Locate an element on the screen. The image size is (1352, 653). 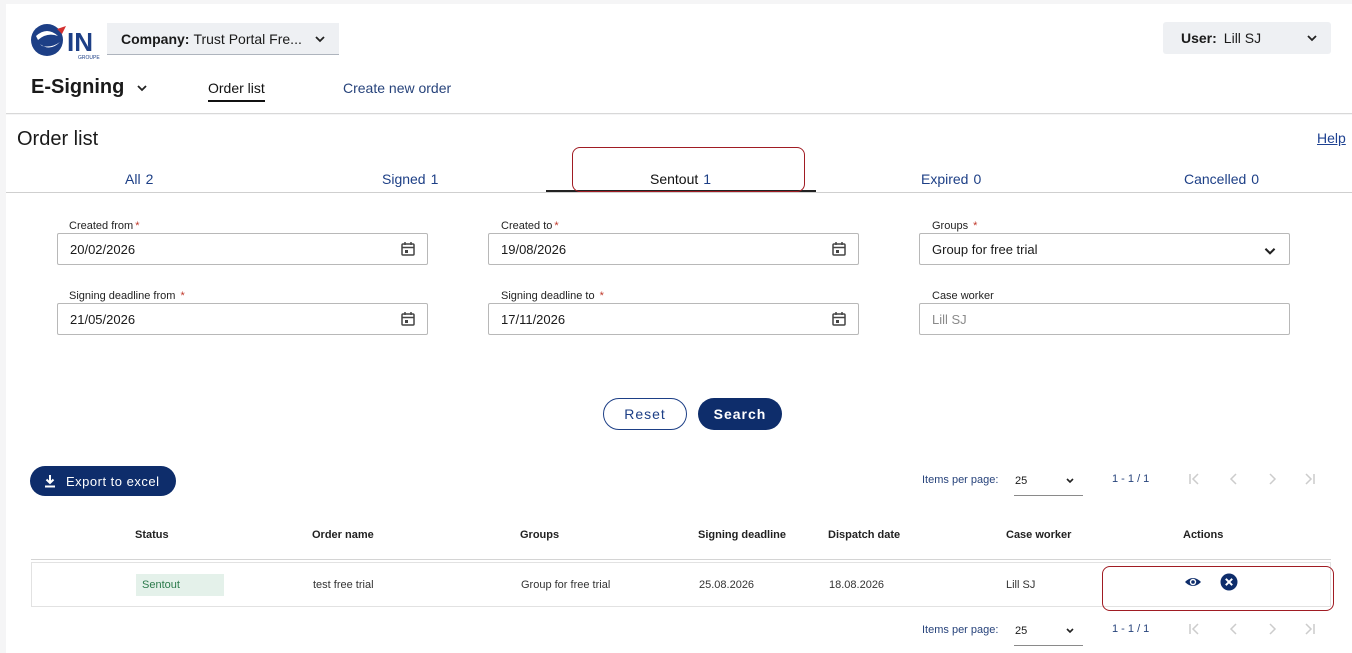
company-logo: IN GROUPE is located at coordinates (70, 42).